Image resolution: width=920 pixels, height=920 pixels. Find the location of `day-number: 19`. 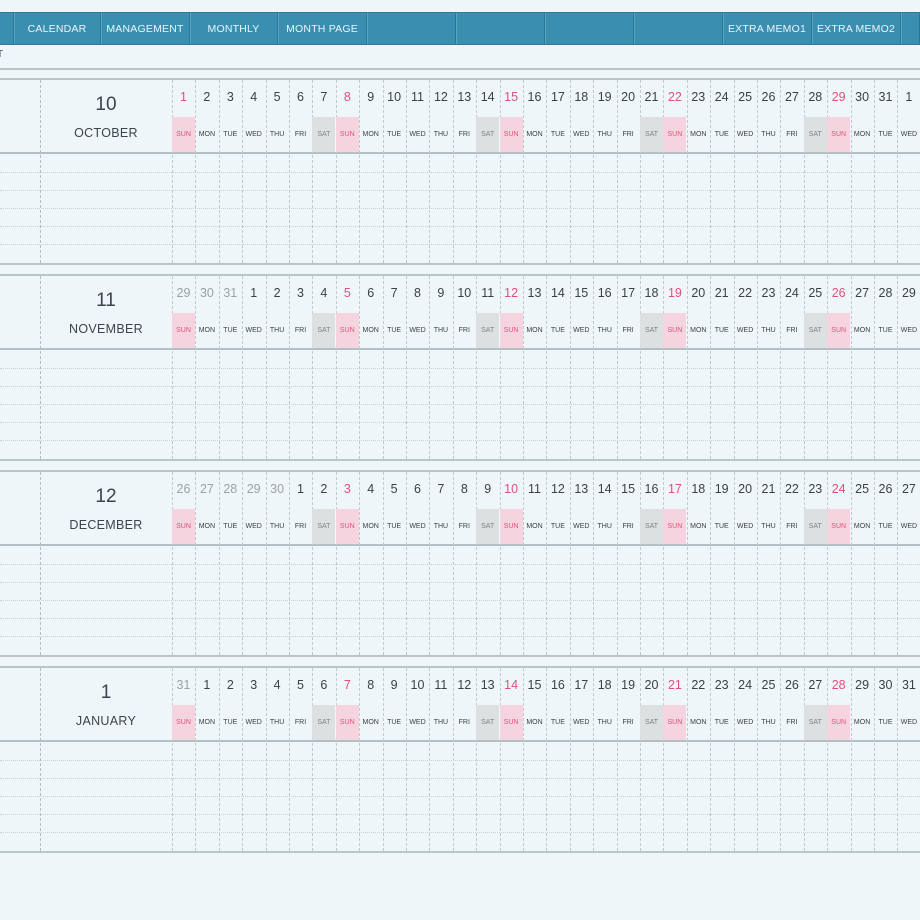

day-number: 19 is located at coordinates (721, 489).